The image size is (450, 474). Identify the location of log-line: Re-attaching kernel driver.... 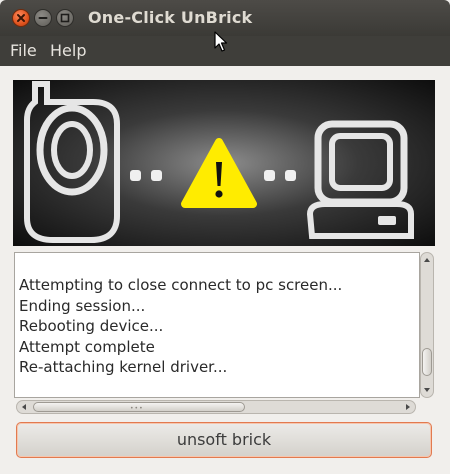
(123, 367).